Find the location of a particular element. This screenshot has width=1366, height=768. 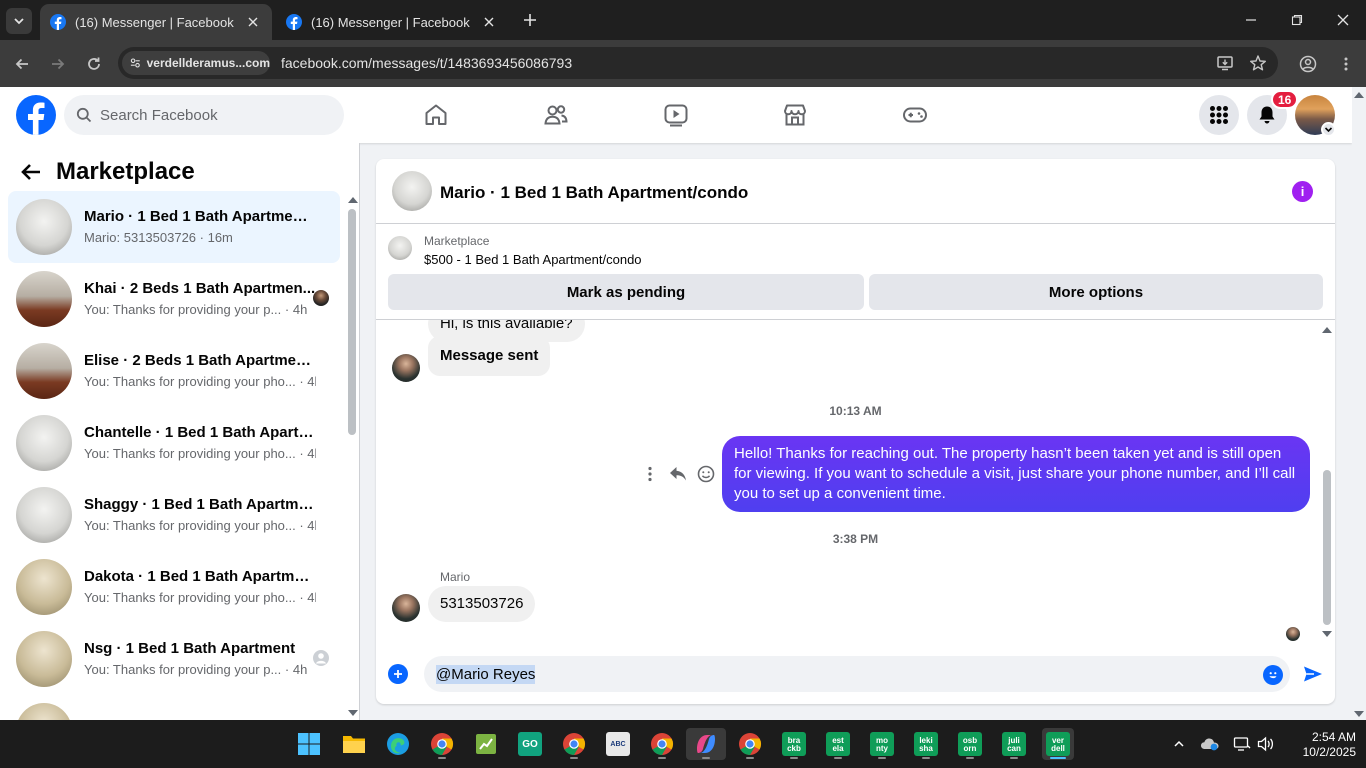

nav-video is located at coordinates (676, 115).